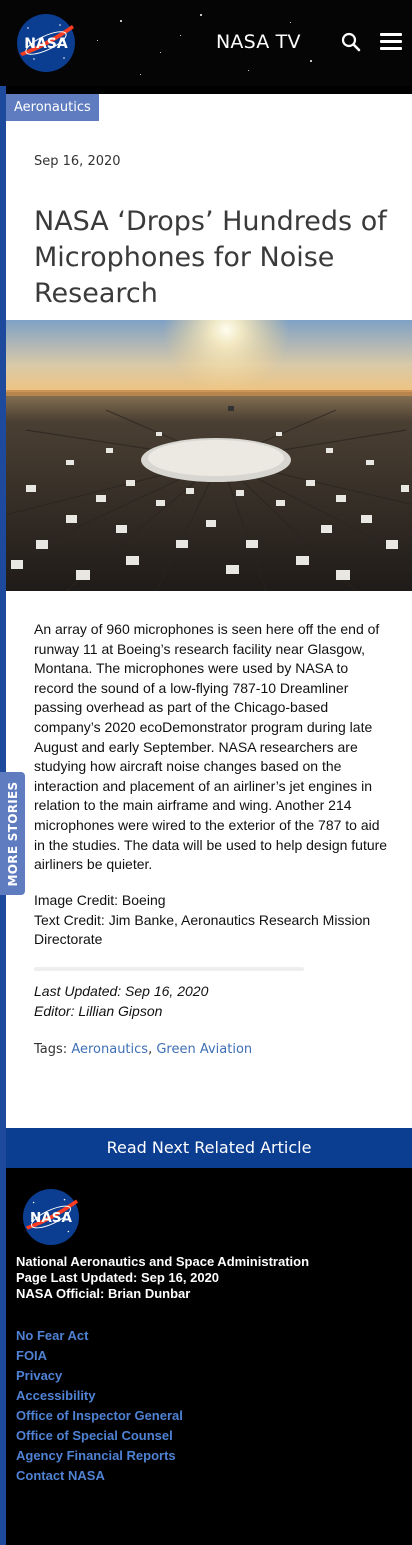 The image size is (412, 1545). What do you see at coordinates (109, 1049) in the screenshot?
I see `tag-link-aeronautics: Aeronautics` at bounding box center [109, 1049].